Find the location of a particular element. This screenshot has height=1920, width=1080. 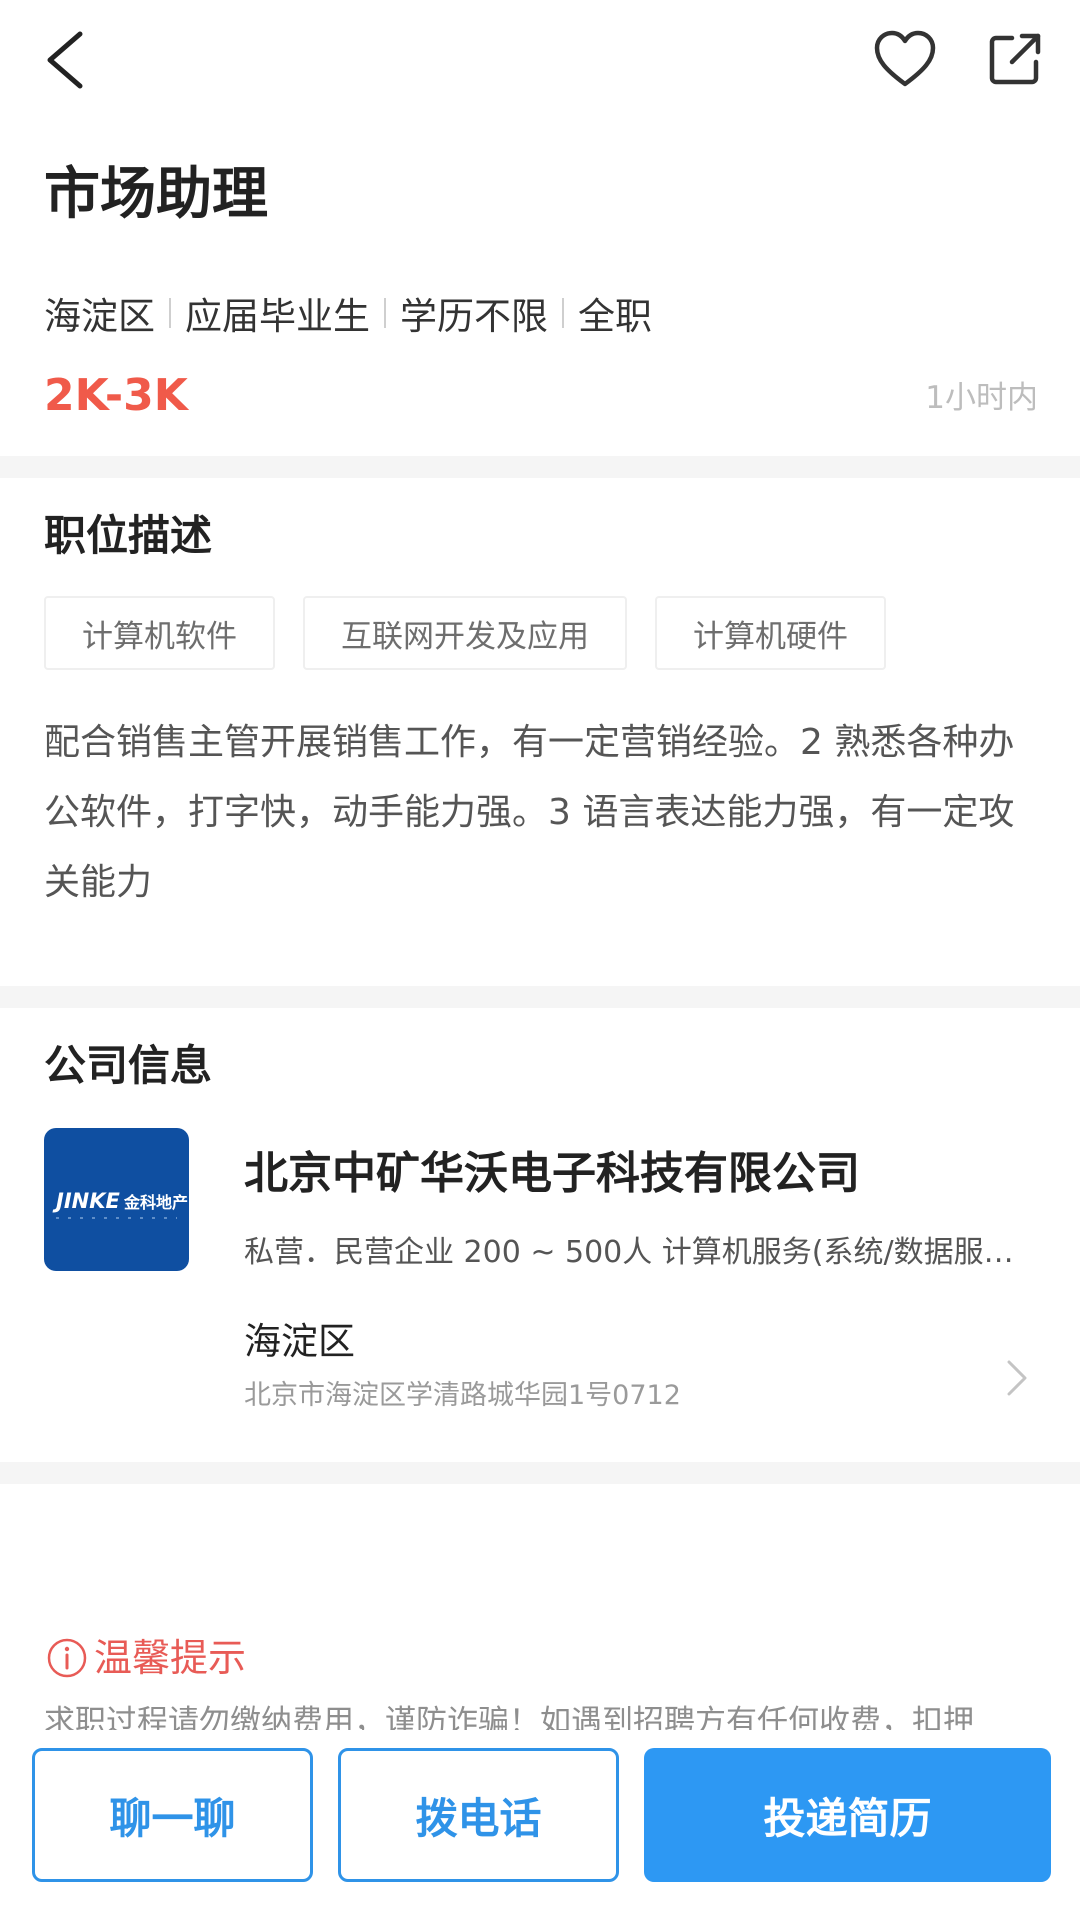

favorite-button is located at coordinates (905, 59).